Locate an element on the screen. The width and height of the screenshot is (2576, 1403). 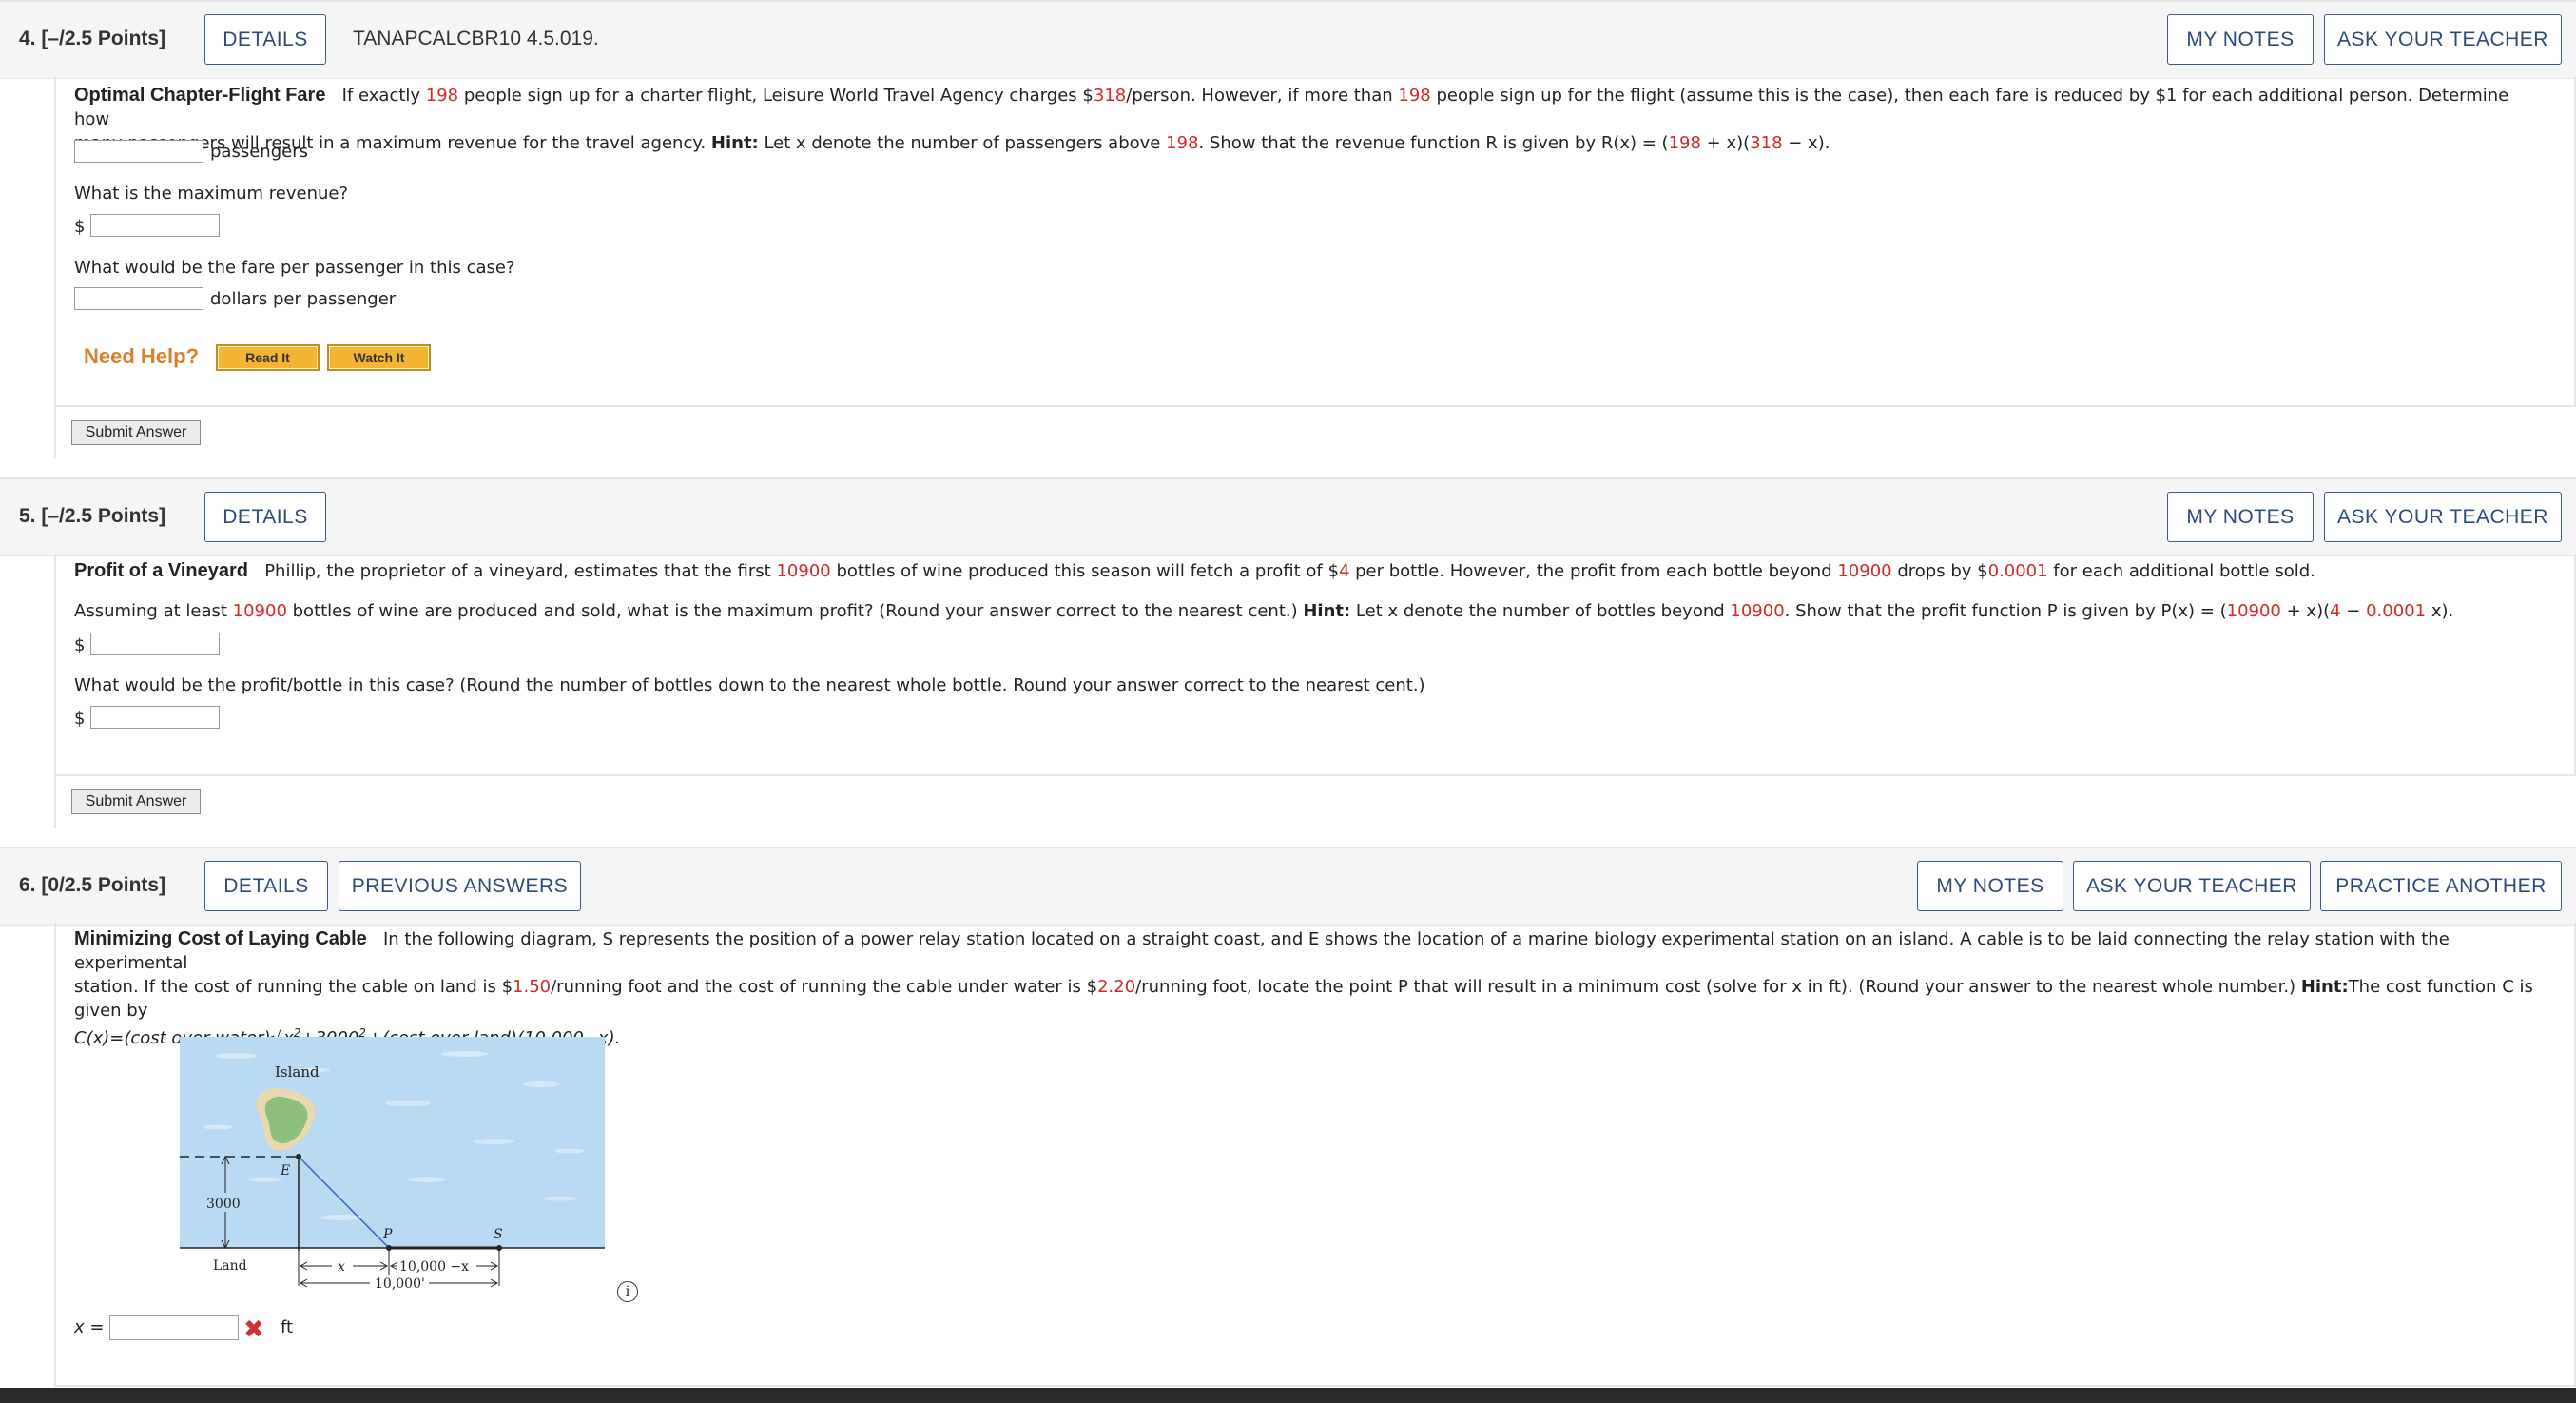
passengers-unit: passengers is located at coordinates (259, 152).